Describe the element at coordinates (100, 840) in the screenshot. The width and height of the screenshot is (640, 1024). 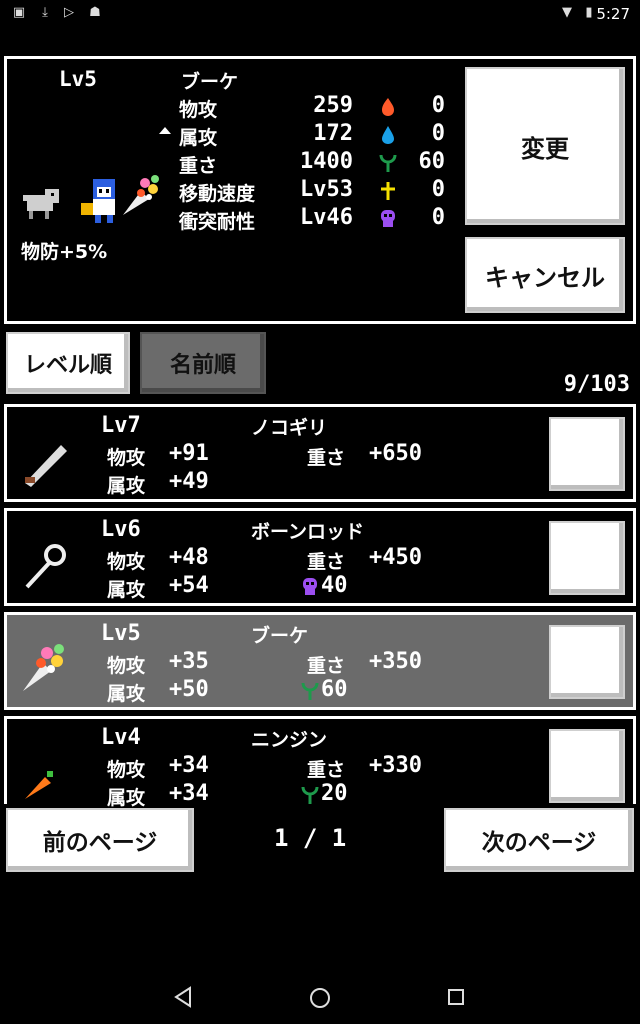
I see `prev-page-button: 前のページ` at that location.